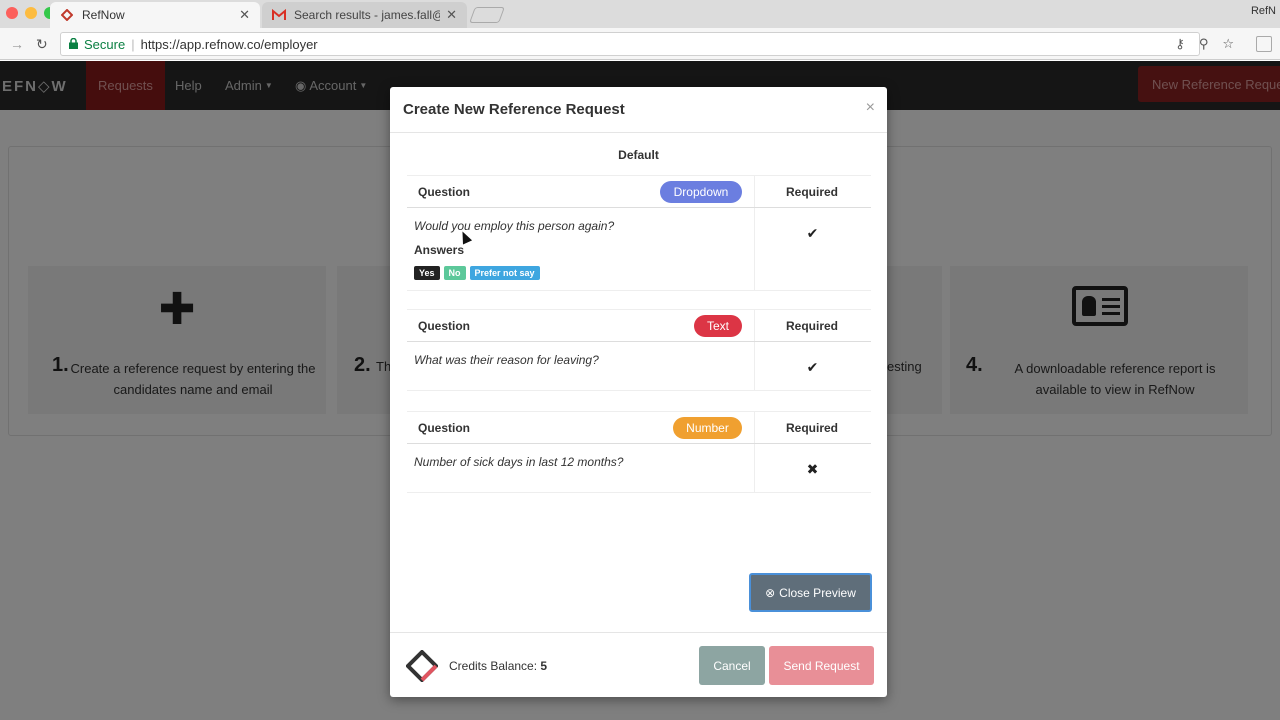 This screenshot has width=1280, height=720. I want to click on required-x-icon: ✖, so click(812, 469).